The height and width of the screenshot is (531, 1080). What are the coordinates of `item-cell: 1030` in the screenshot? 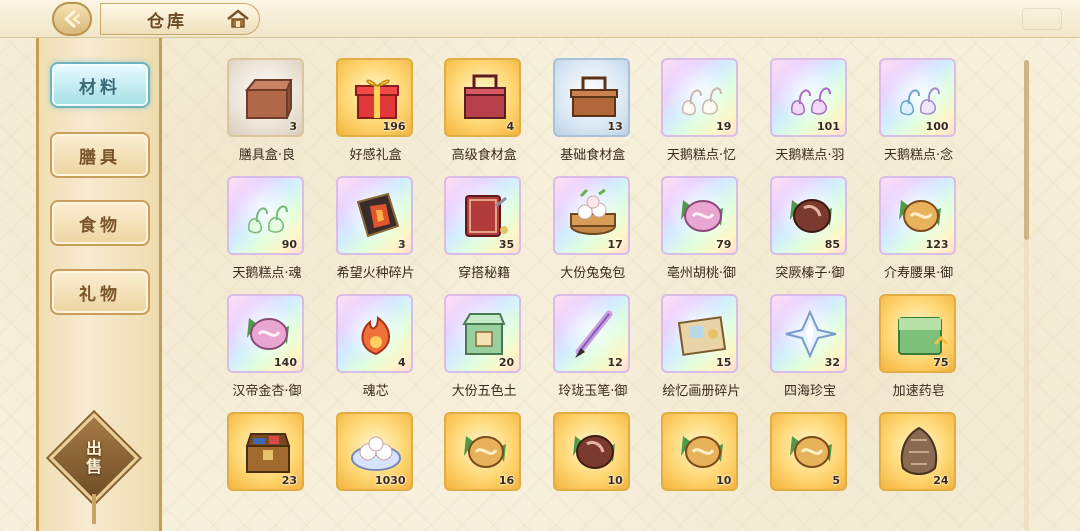 It's located at (377, 467).